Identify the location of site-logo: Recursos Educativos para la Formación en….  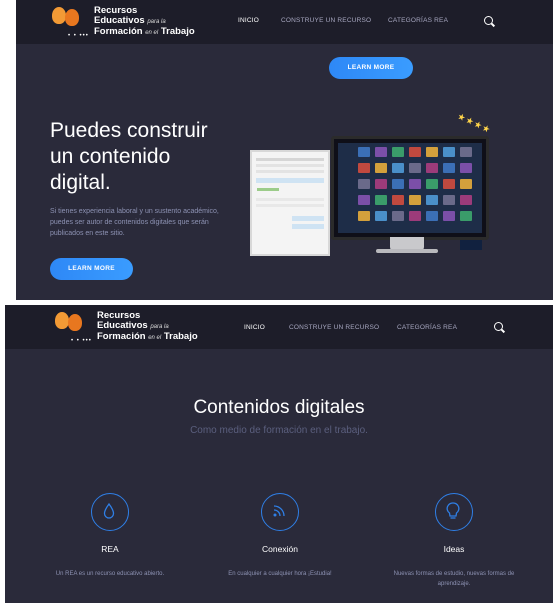
(125, 23).